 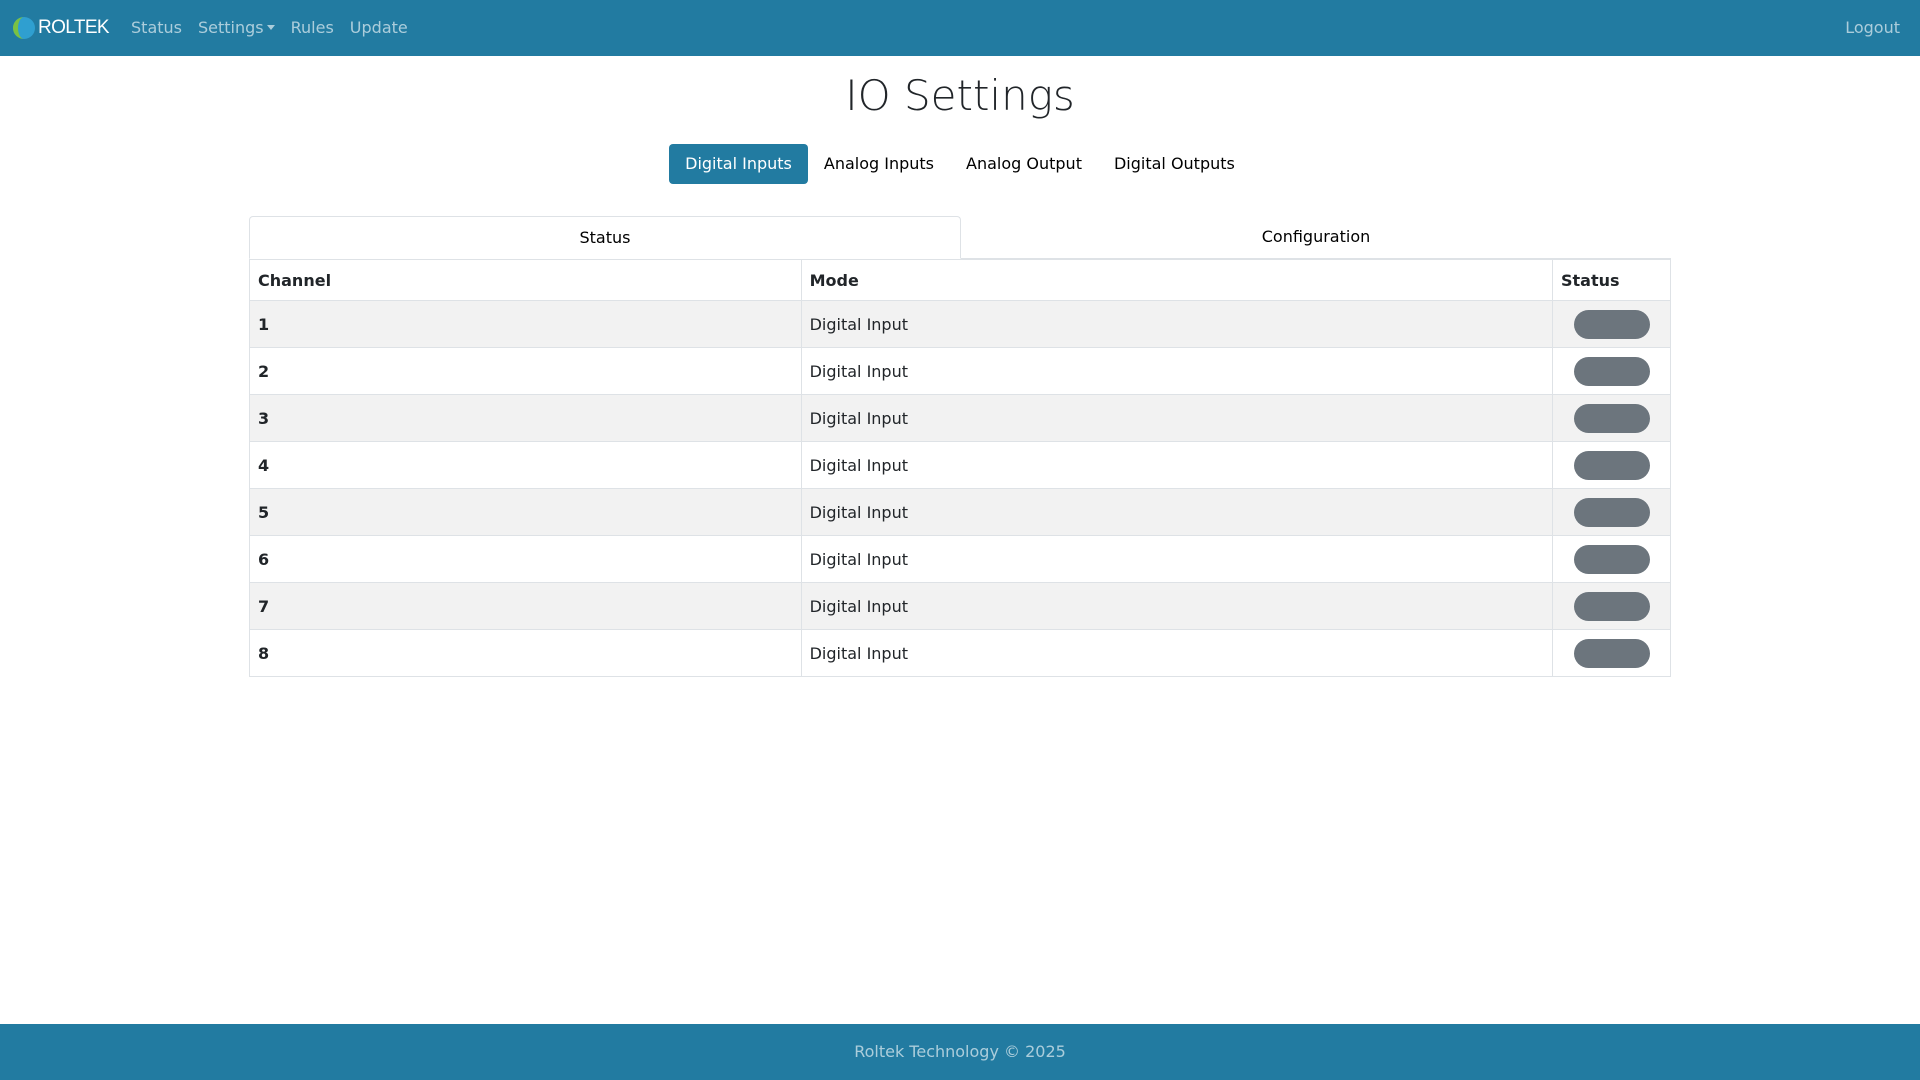 I want to click on brand-name: ROLTEK, so click(x=74, y=27).